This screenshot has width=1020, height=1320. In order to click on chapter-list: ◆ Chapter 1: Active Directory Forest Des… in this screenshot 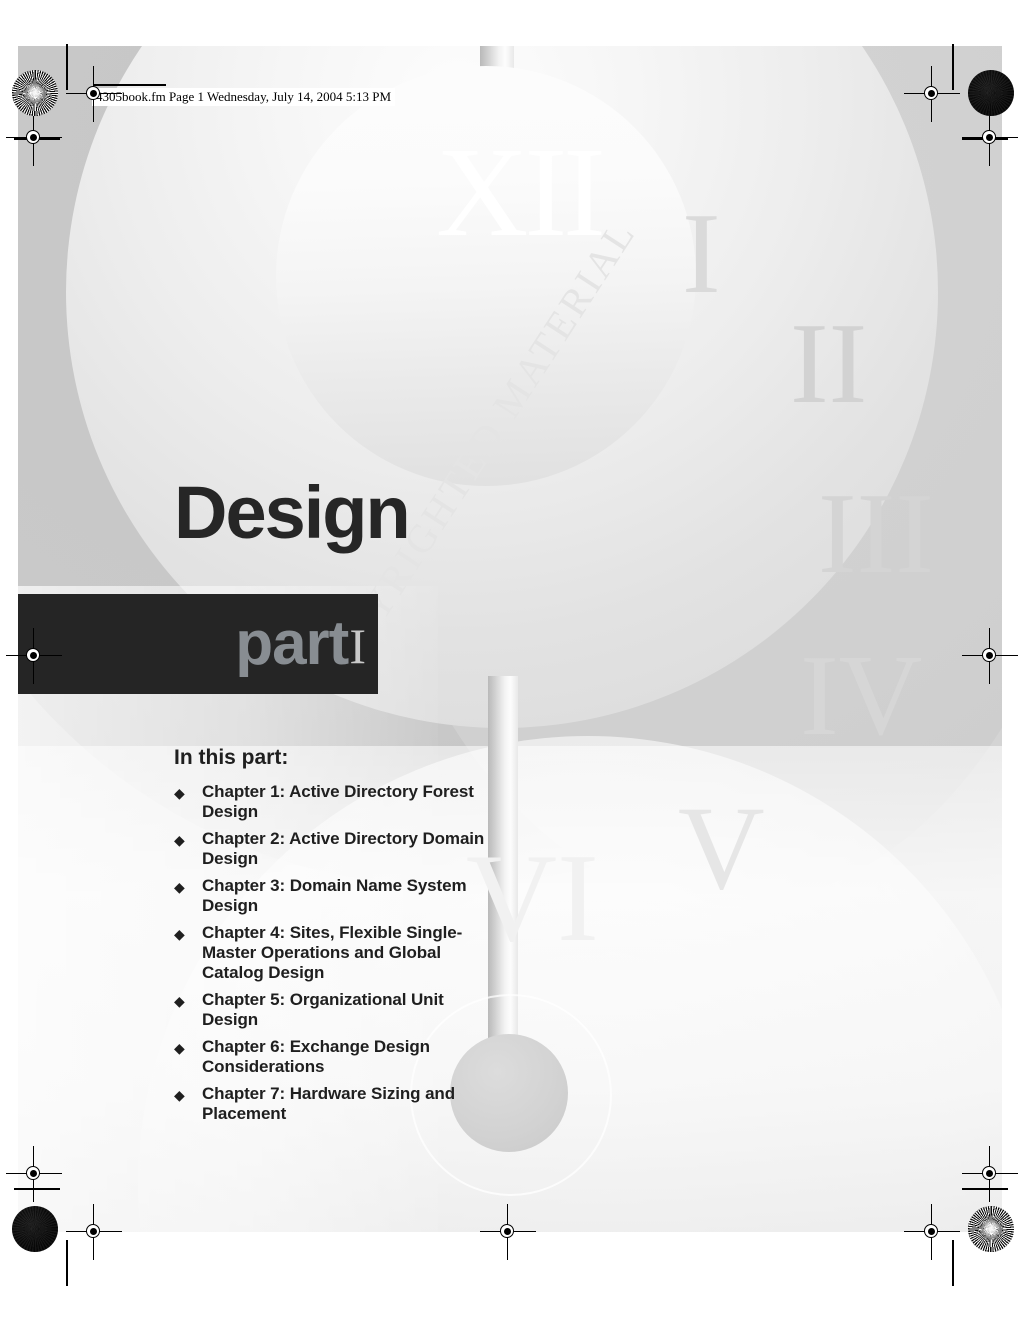, I will do `click(339, 956)`.